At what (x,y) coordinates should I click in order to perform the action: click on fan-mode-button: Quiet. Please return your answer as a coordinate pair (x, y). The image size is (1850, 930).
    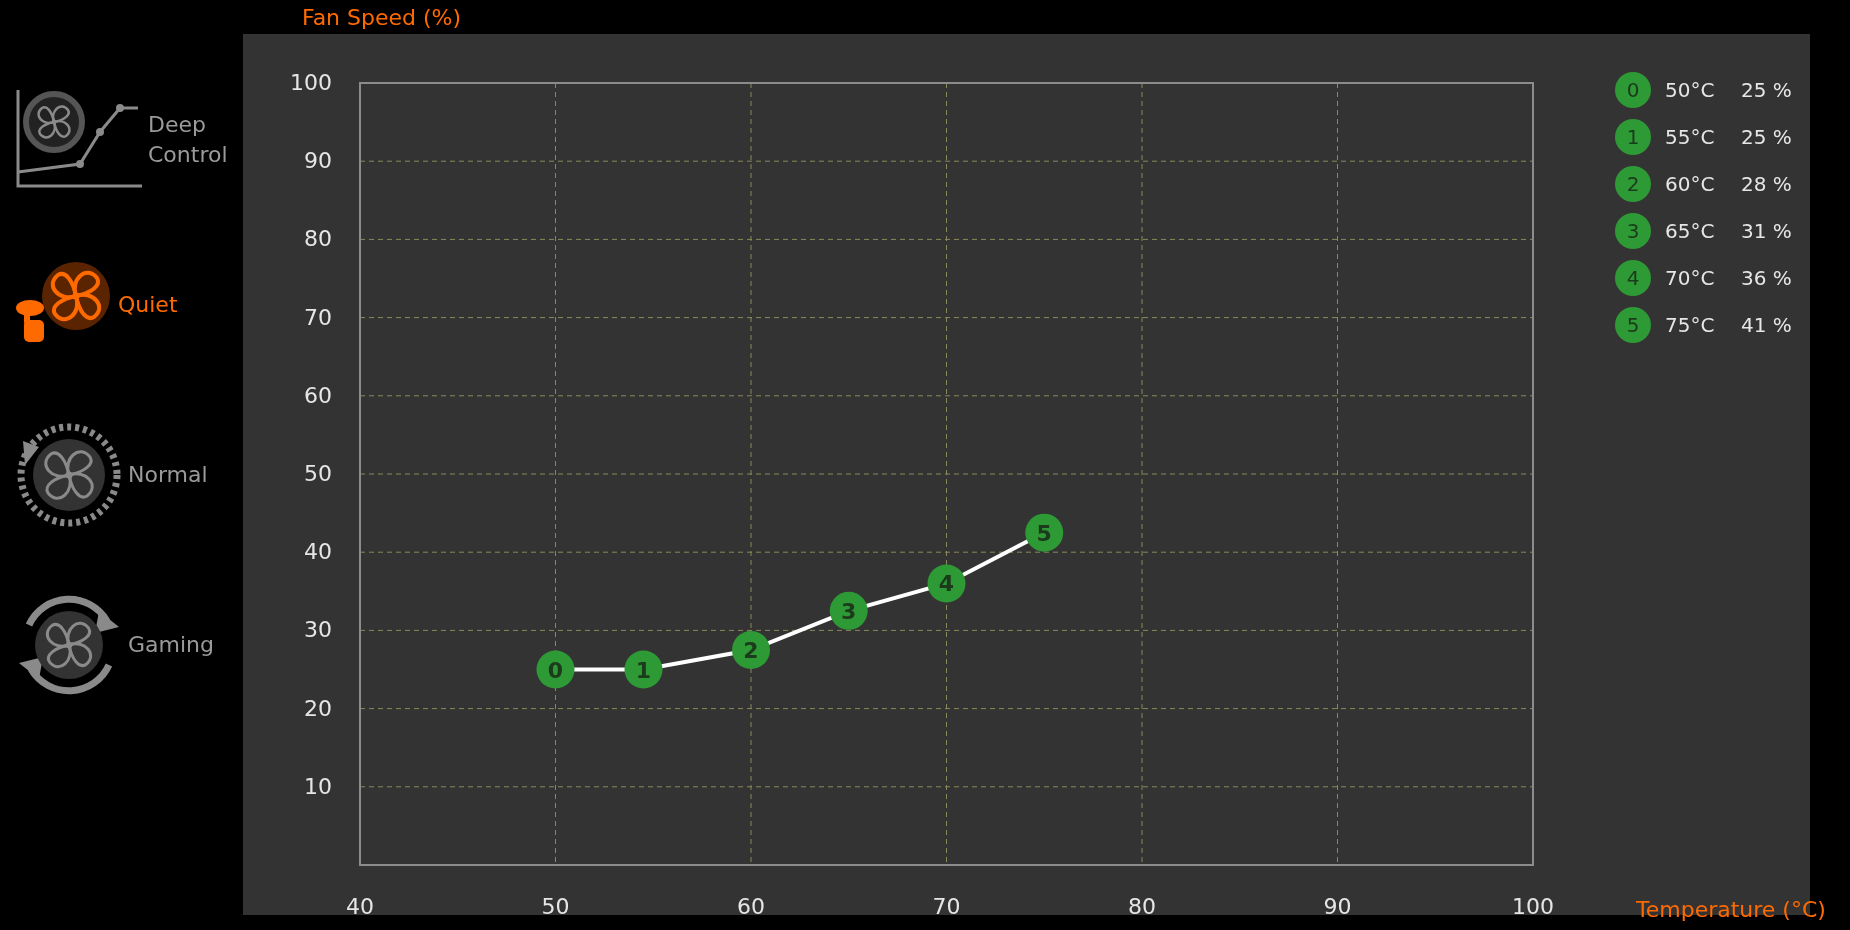
    Looking at the image, I should click on (121, 305).